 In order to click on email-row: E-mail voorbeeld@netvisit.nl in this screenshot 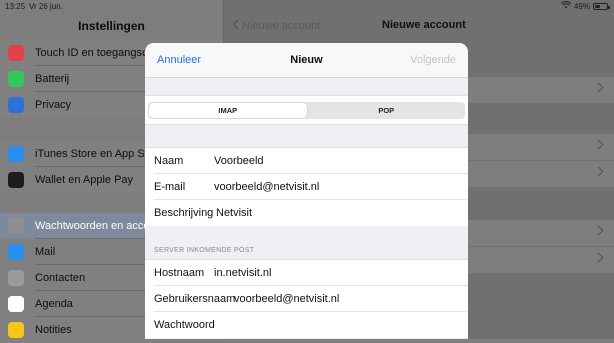, I will do `click(306, 187)`.